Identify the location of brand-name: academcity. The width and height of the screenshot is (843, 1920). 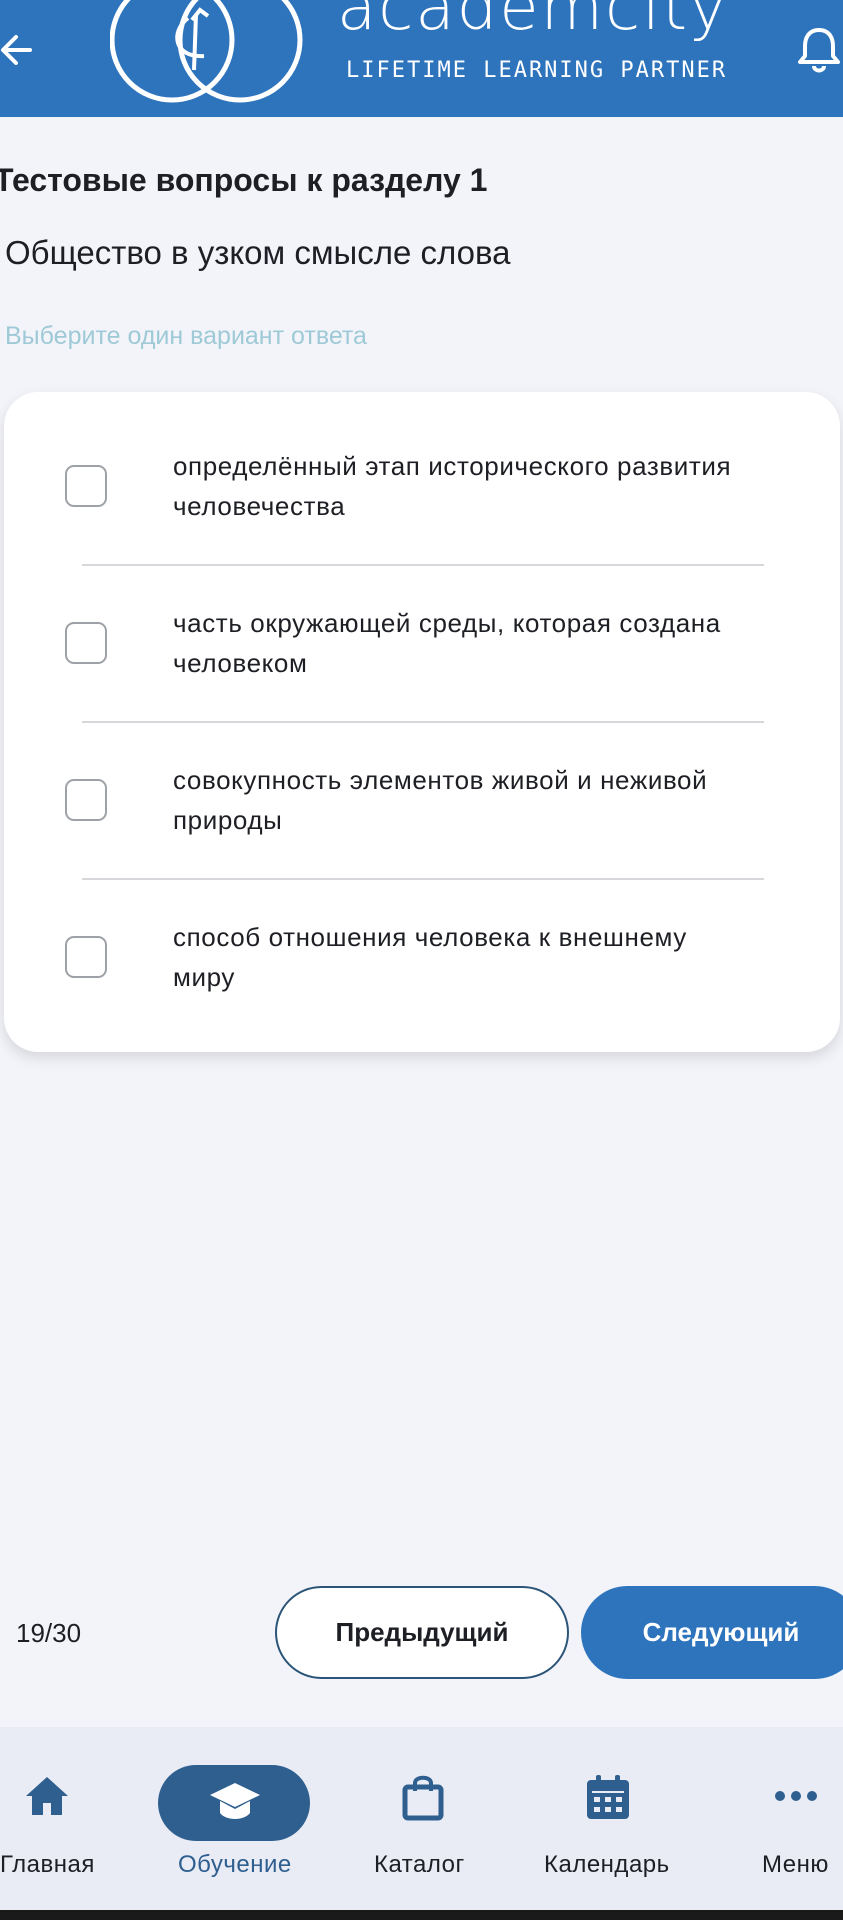
(533, 22).